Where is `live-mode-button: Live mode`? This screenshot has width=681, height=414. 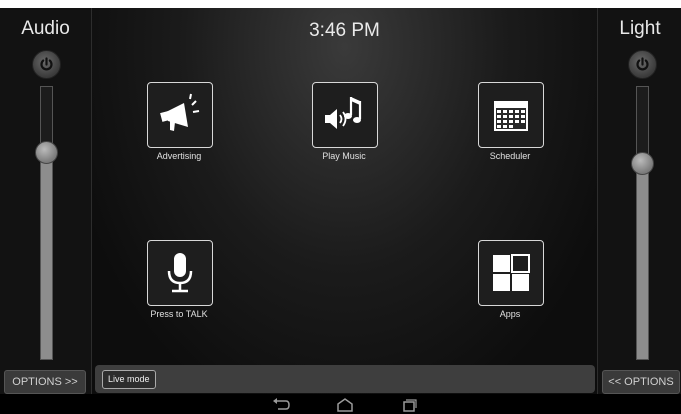
live-mode-button: Live mode is located at coordinates (129, 379).